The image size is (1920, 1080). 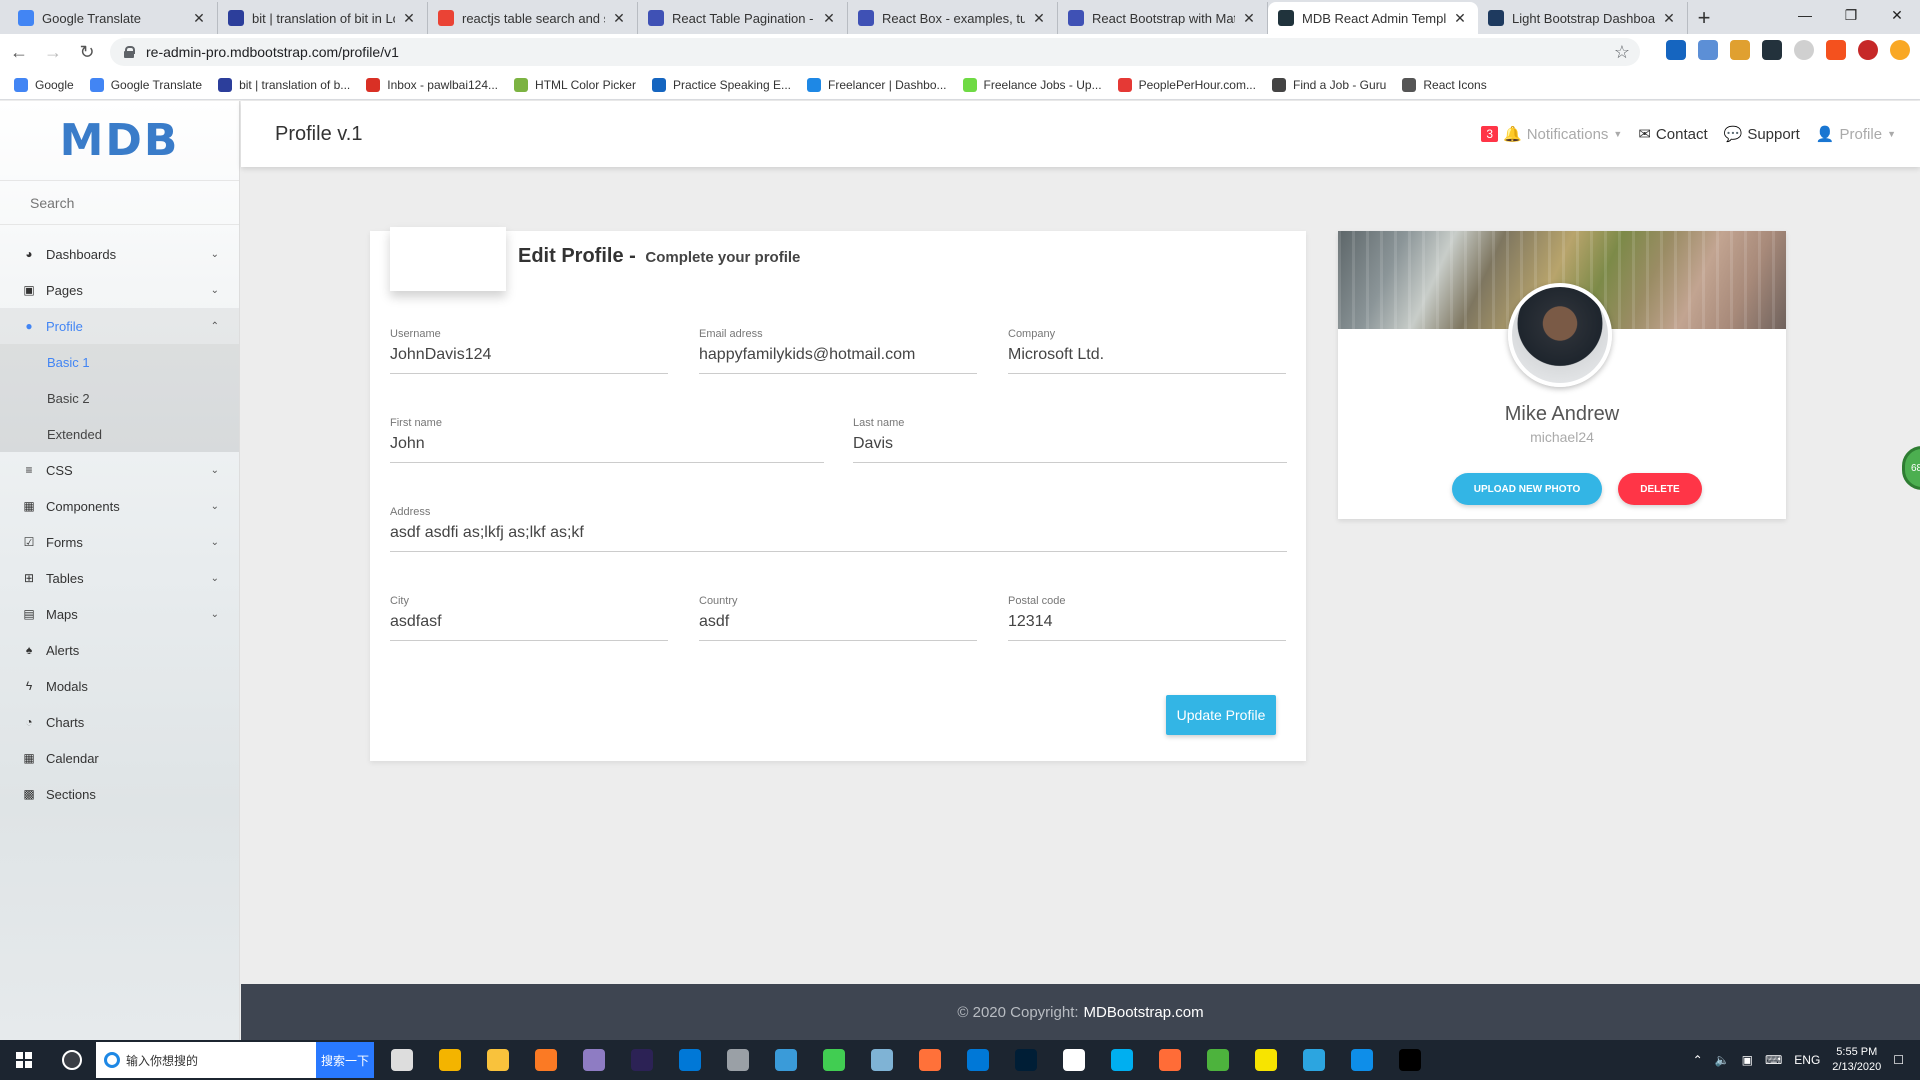 What do you see at coordinates (1868, 50) in the screenshot?
I see `user-avatar-icon` at bounding box center [1868, 50].